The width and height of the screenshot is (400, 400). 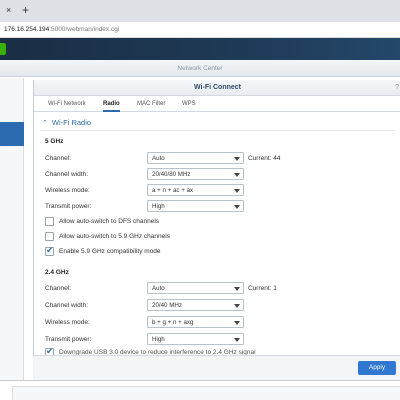 I want to click on new-tab-icon: +, so click(x=25, y=10).